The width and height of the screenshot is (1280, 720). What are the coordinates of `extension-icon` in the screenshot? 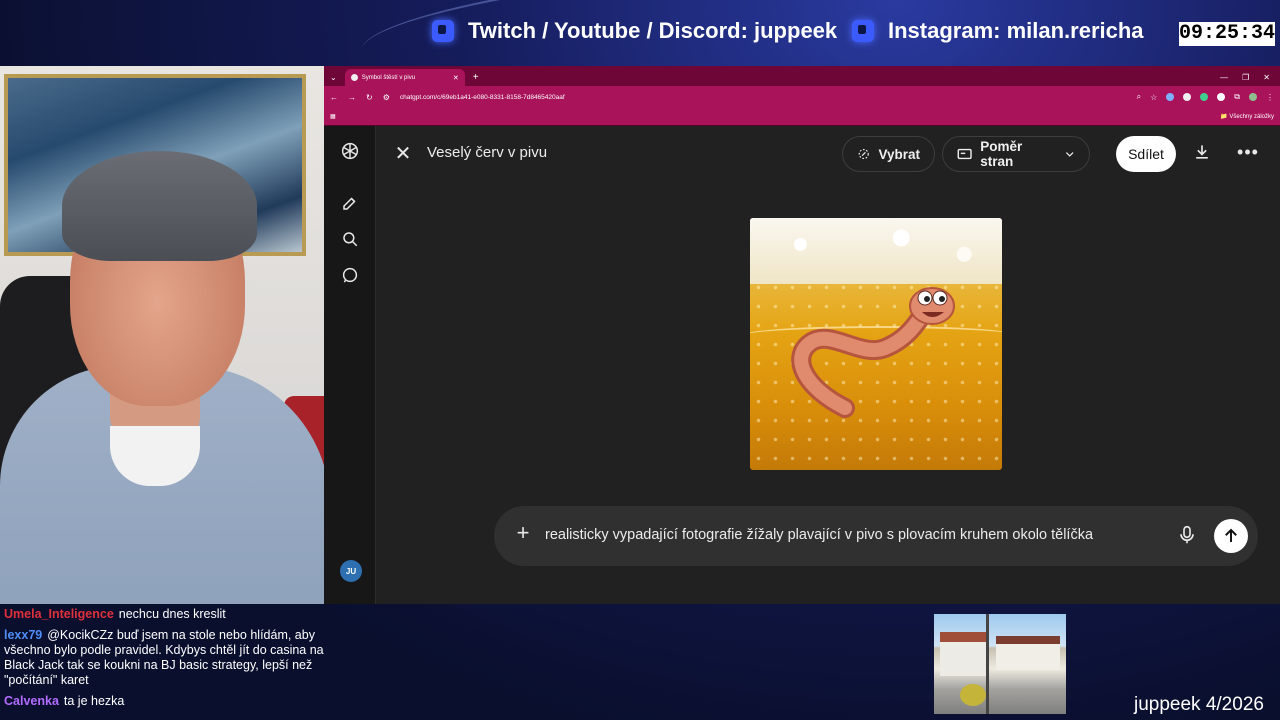 It's located at (1170, 97).